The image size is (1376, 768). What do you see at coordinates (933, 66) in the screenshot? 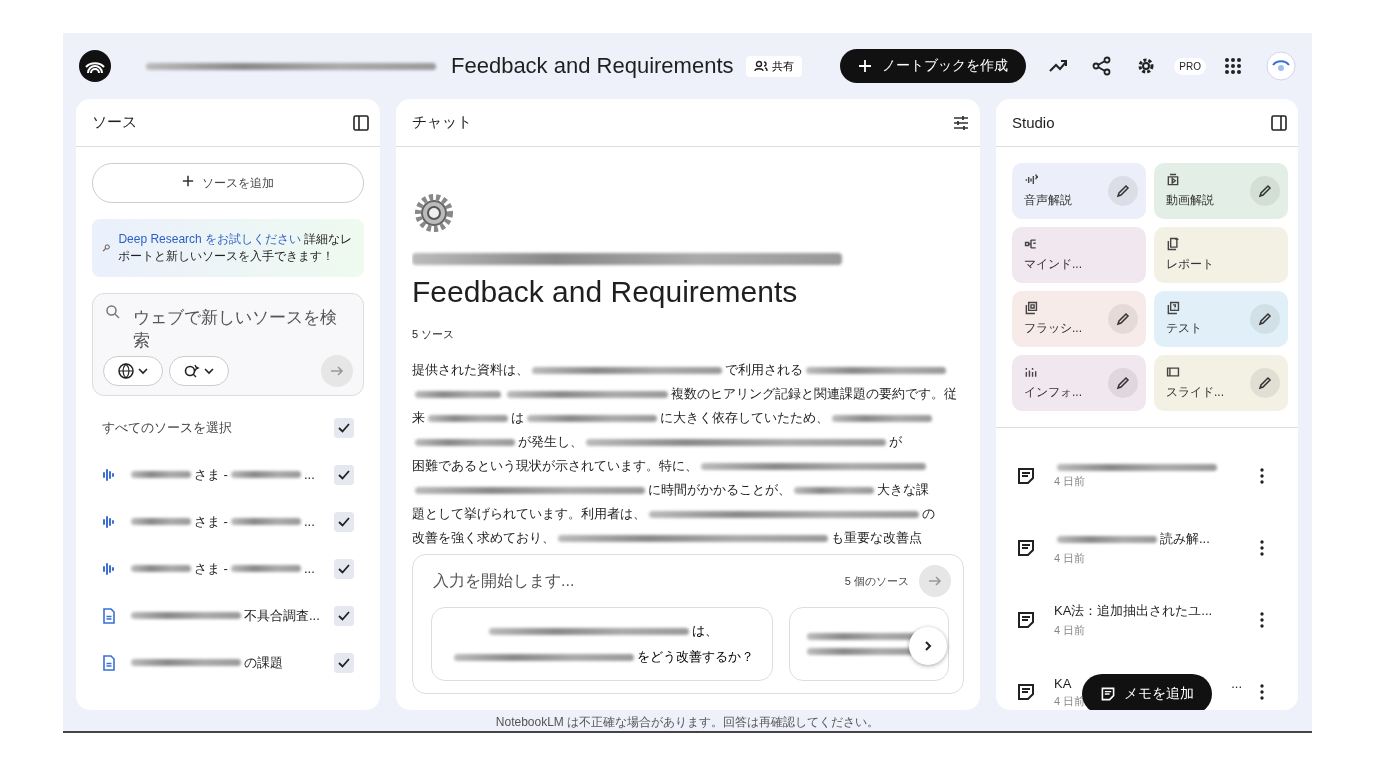
I see `create-notebook-button: ノートブックを作成` at bounding box center [933, 66].